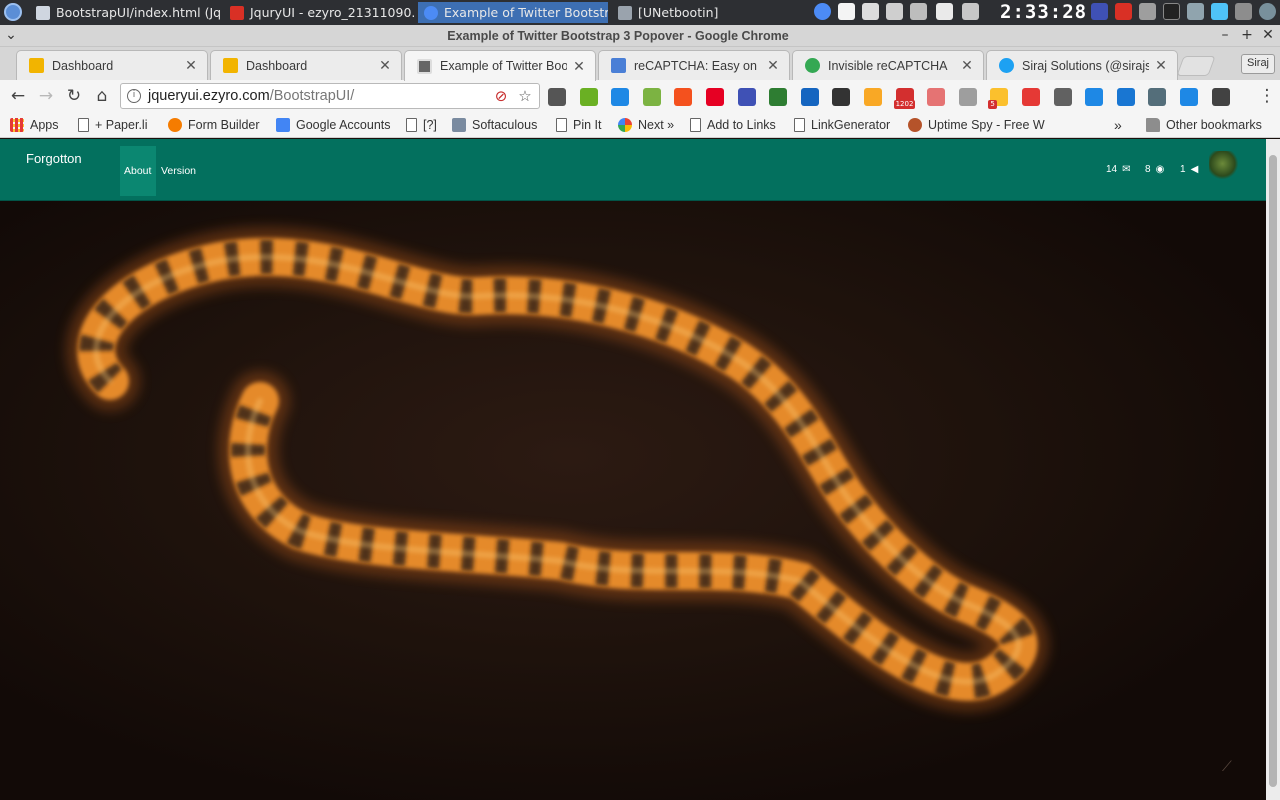 The height and width of the screenshot is (800, 1280). I want to click on window-tray-icon, so click(1219, 11).